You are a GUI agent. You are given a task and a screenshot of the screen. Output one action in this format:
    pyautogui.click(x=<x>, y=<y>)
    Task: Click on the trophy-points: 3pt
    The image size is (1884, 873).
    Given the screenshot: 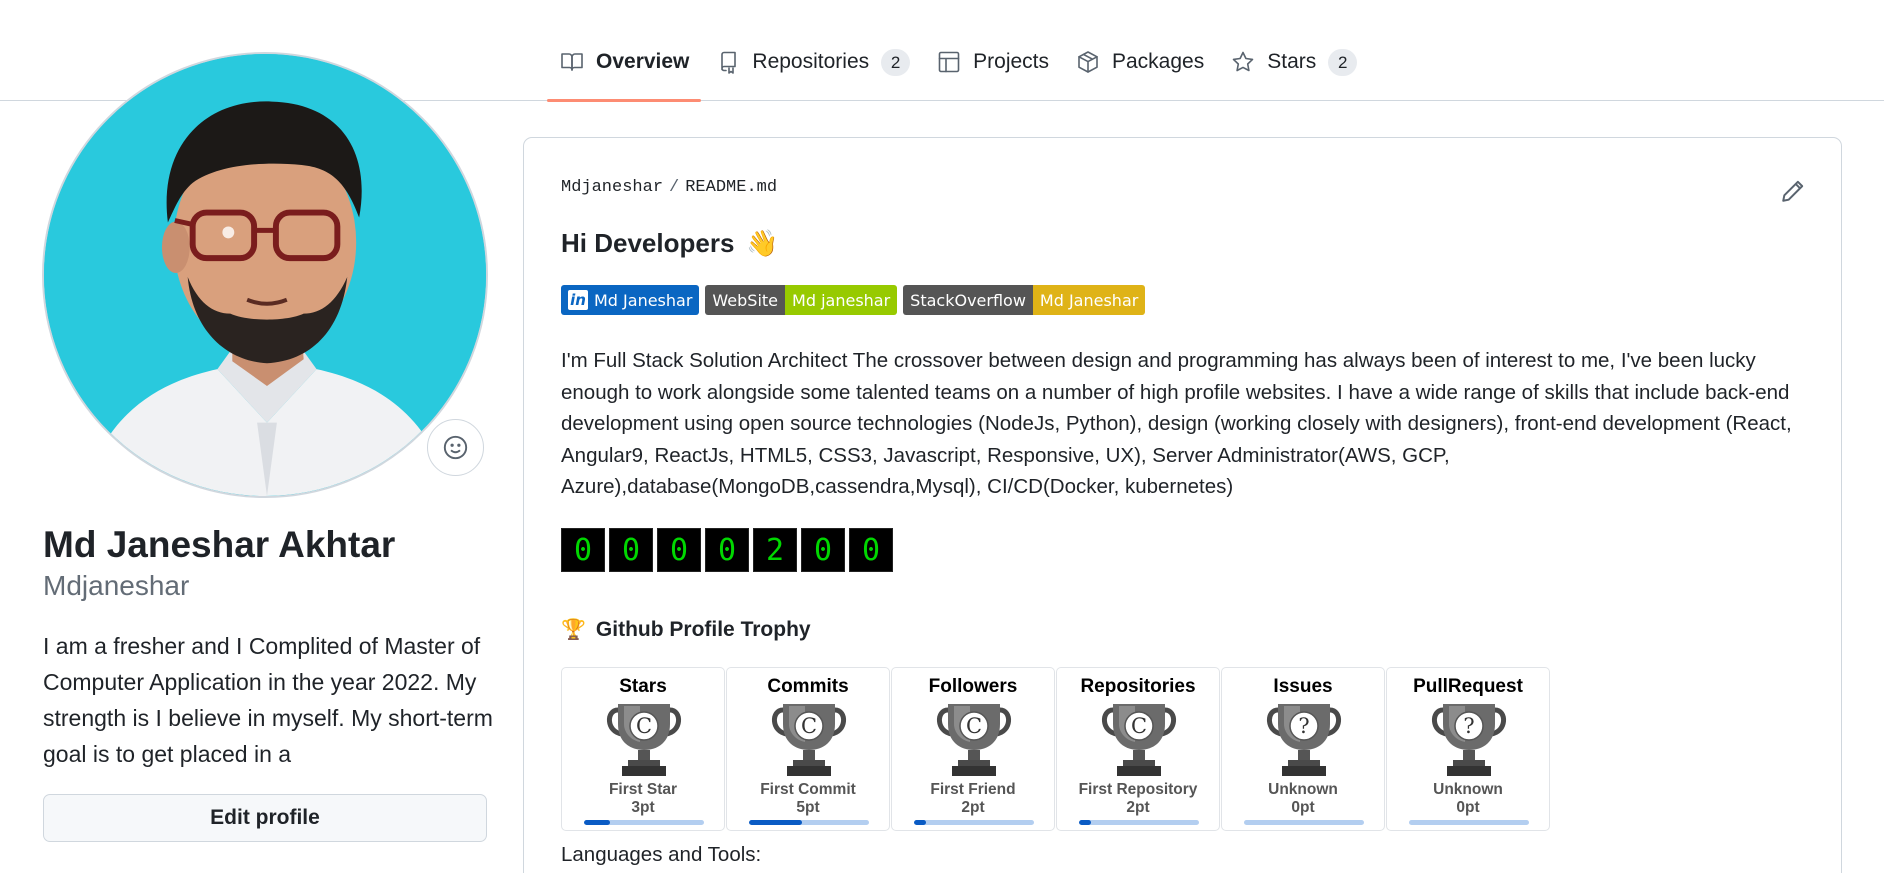 What is the action you would take?
    pyautogui.click(x=643, y=807)
    